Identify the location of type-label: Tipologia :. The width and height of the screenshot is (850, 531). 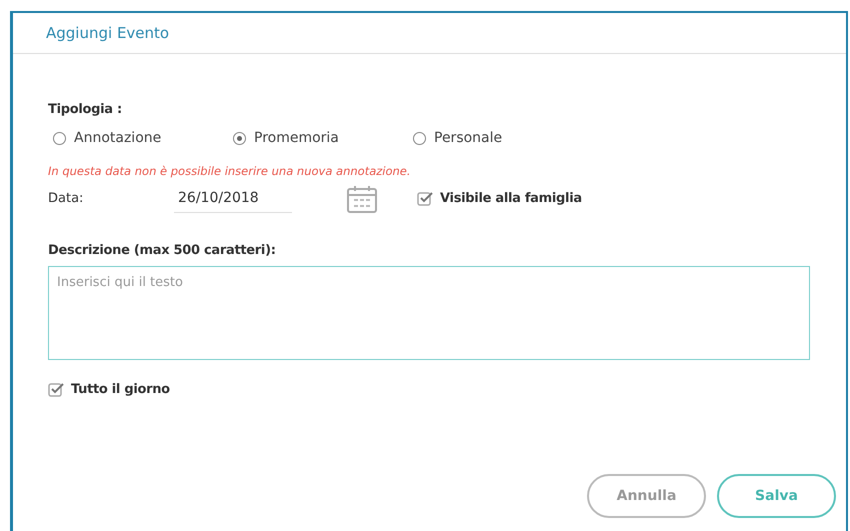
(85, 109).